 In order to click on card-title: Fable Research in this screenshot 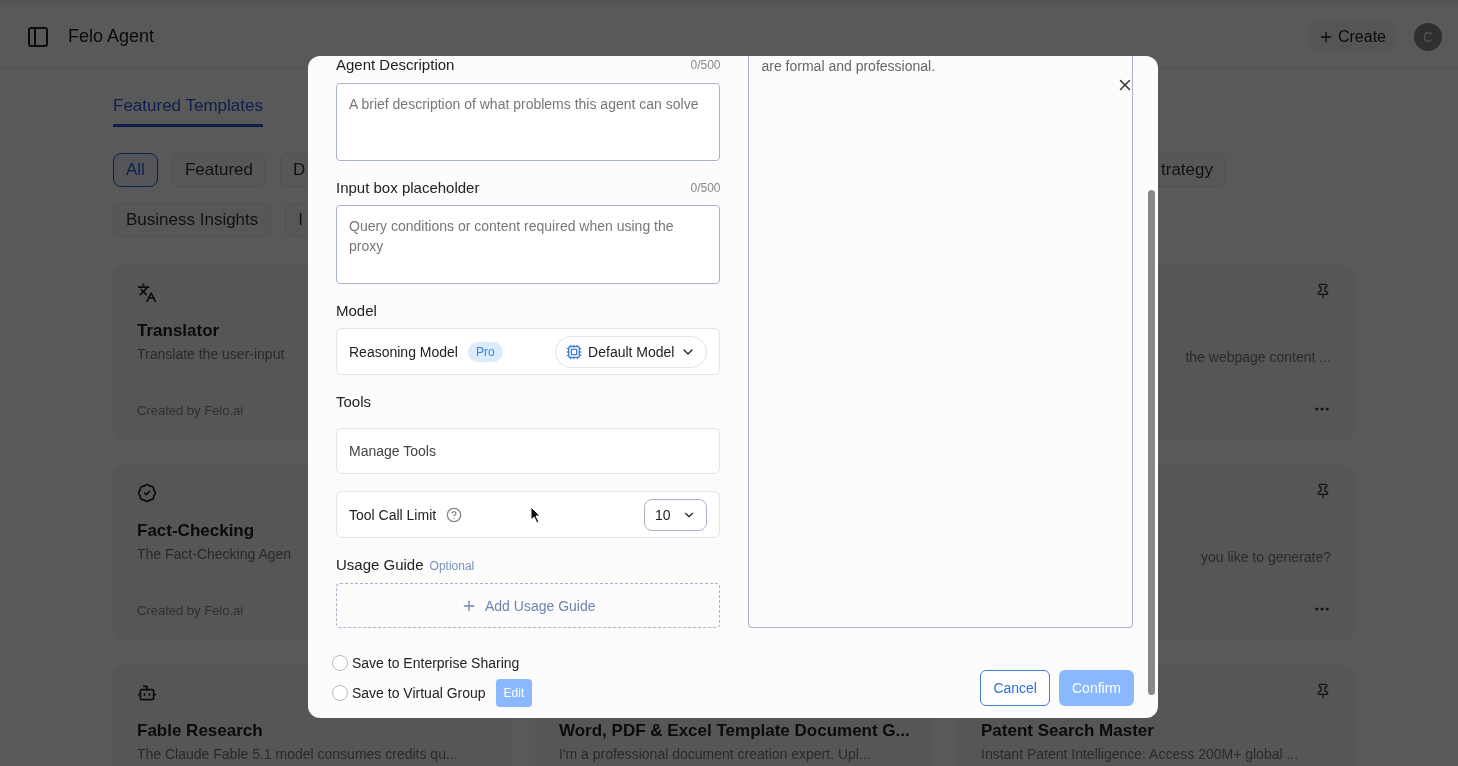, I will do `click(200, 731)`.